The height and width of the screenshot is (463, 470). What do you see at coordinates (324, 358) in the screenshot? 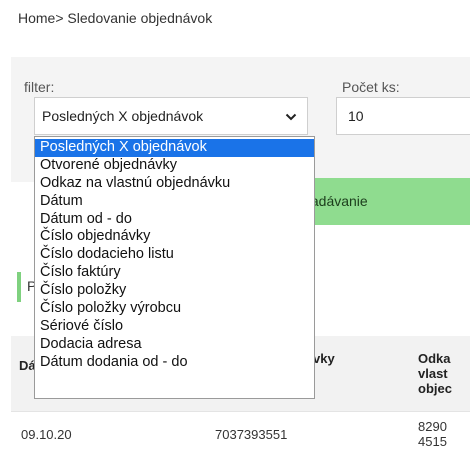
I see `table-header-order-number: vky` at bounding box center [324, 358].